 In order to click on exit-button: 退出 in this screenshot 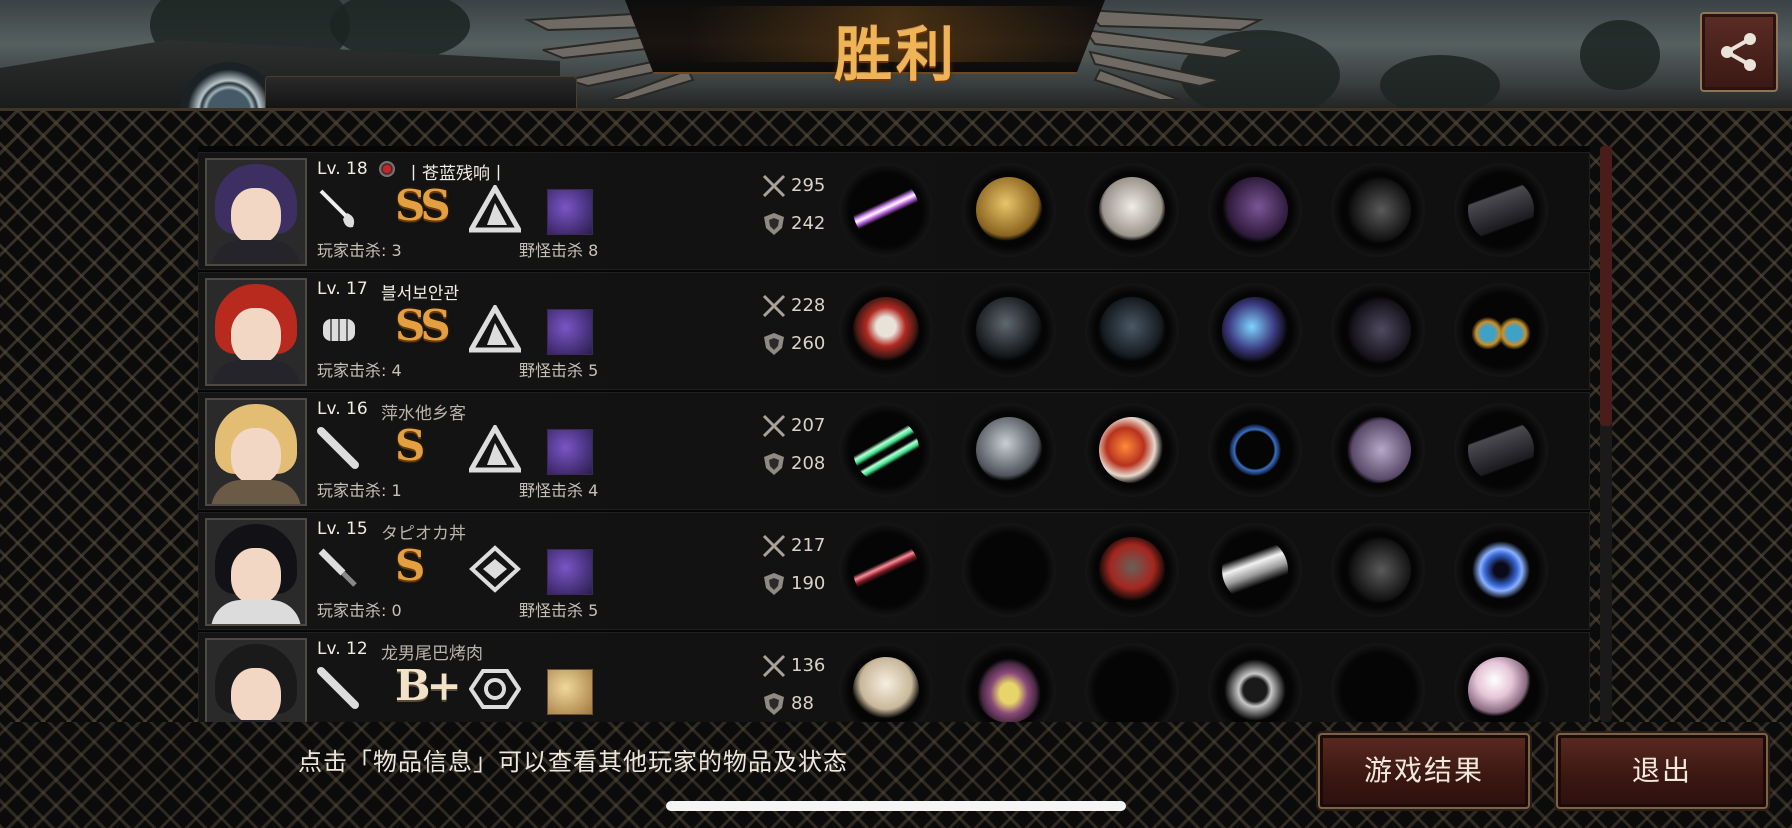, I will do `click(1662, 771)`.